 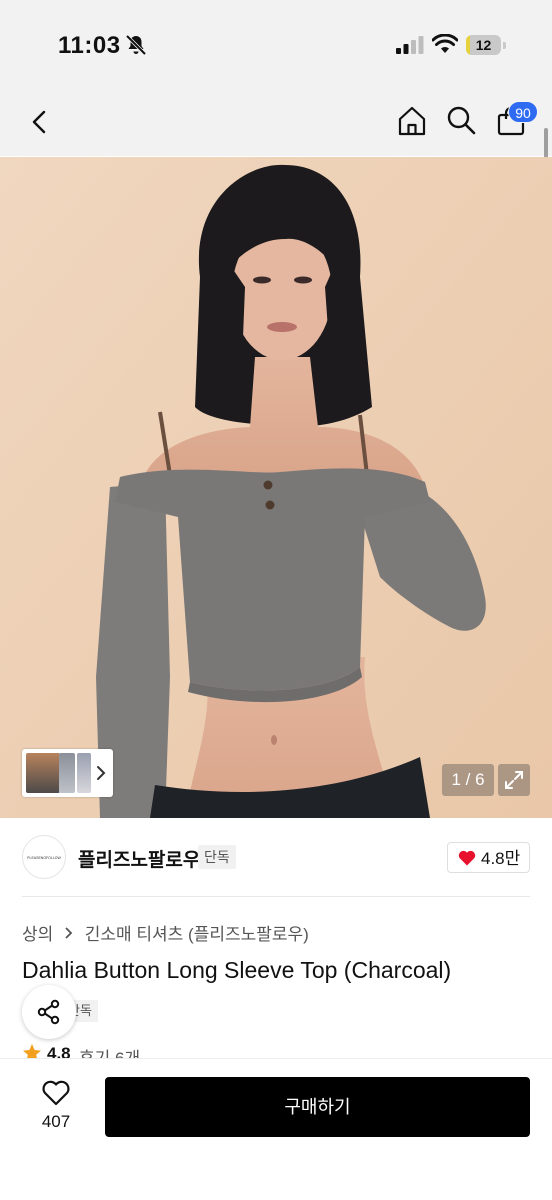 What do you see at coordinates (410, 45) in the screenshot?
I see `signal-icon` at bounding box center [410, 45].